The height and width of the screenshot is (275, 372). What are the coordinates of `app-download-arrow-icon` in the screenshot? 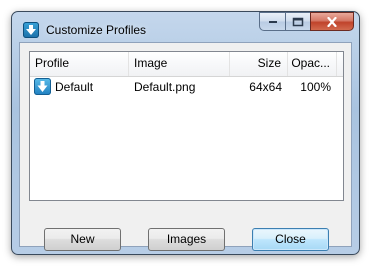 It's located at (31, 30).